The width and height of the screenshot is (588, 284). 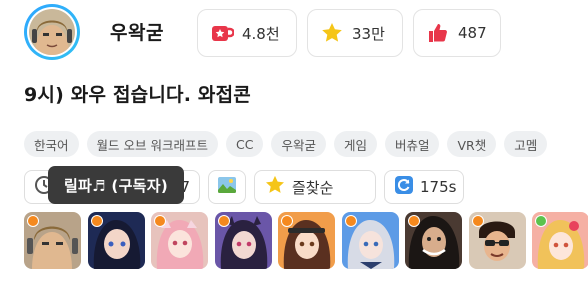 I want to click on refresh-button: 175s, so click(x=424, y=187).